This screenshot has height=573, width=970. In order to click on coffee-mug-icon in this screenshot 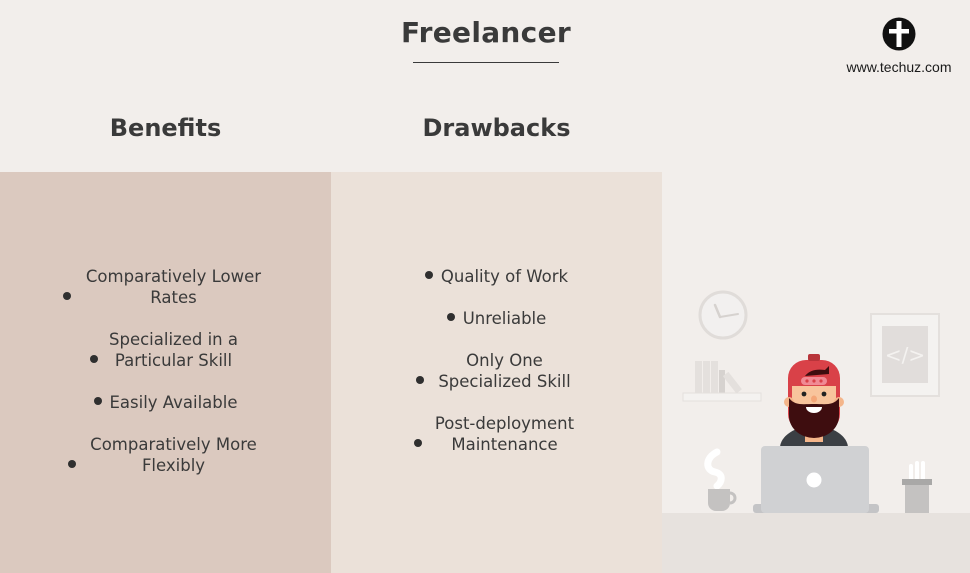, I will do `click(720, 479)`.